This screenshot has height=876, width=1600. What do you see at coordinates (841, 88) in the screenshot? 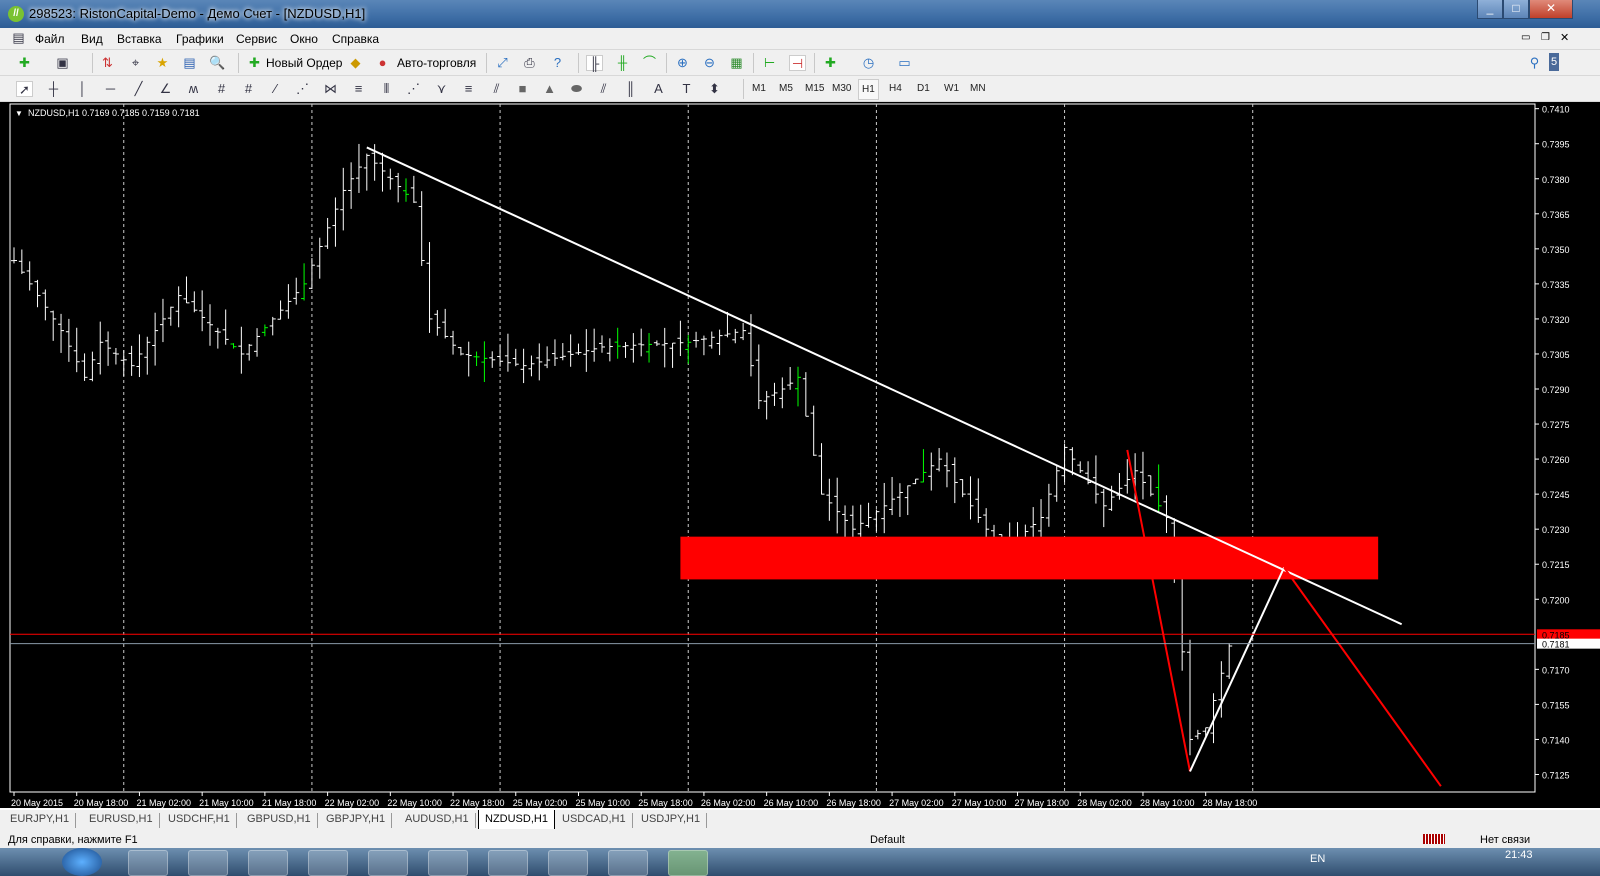
I see `timeframe-m30: M30` at bounding box center [841, 88].